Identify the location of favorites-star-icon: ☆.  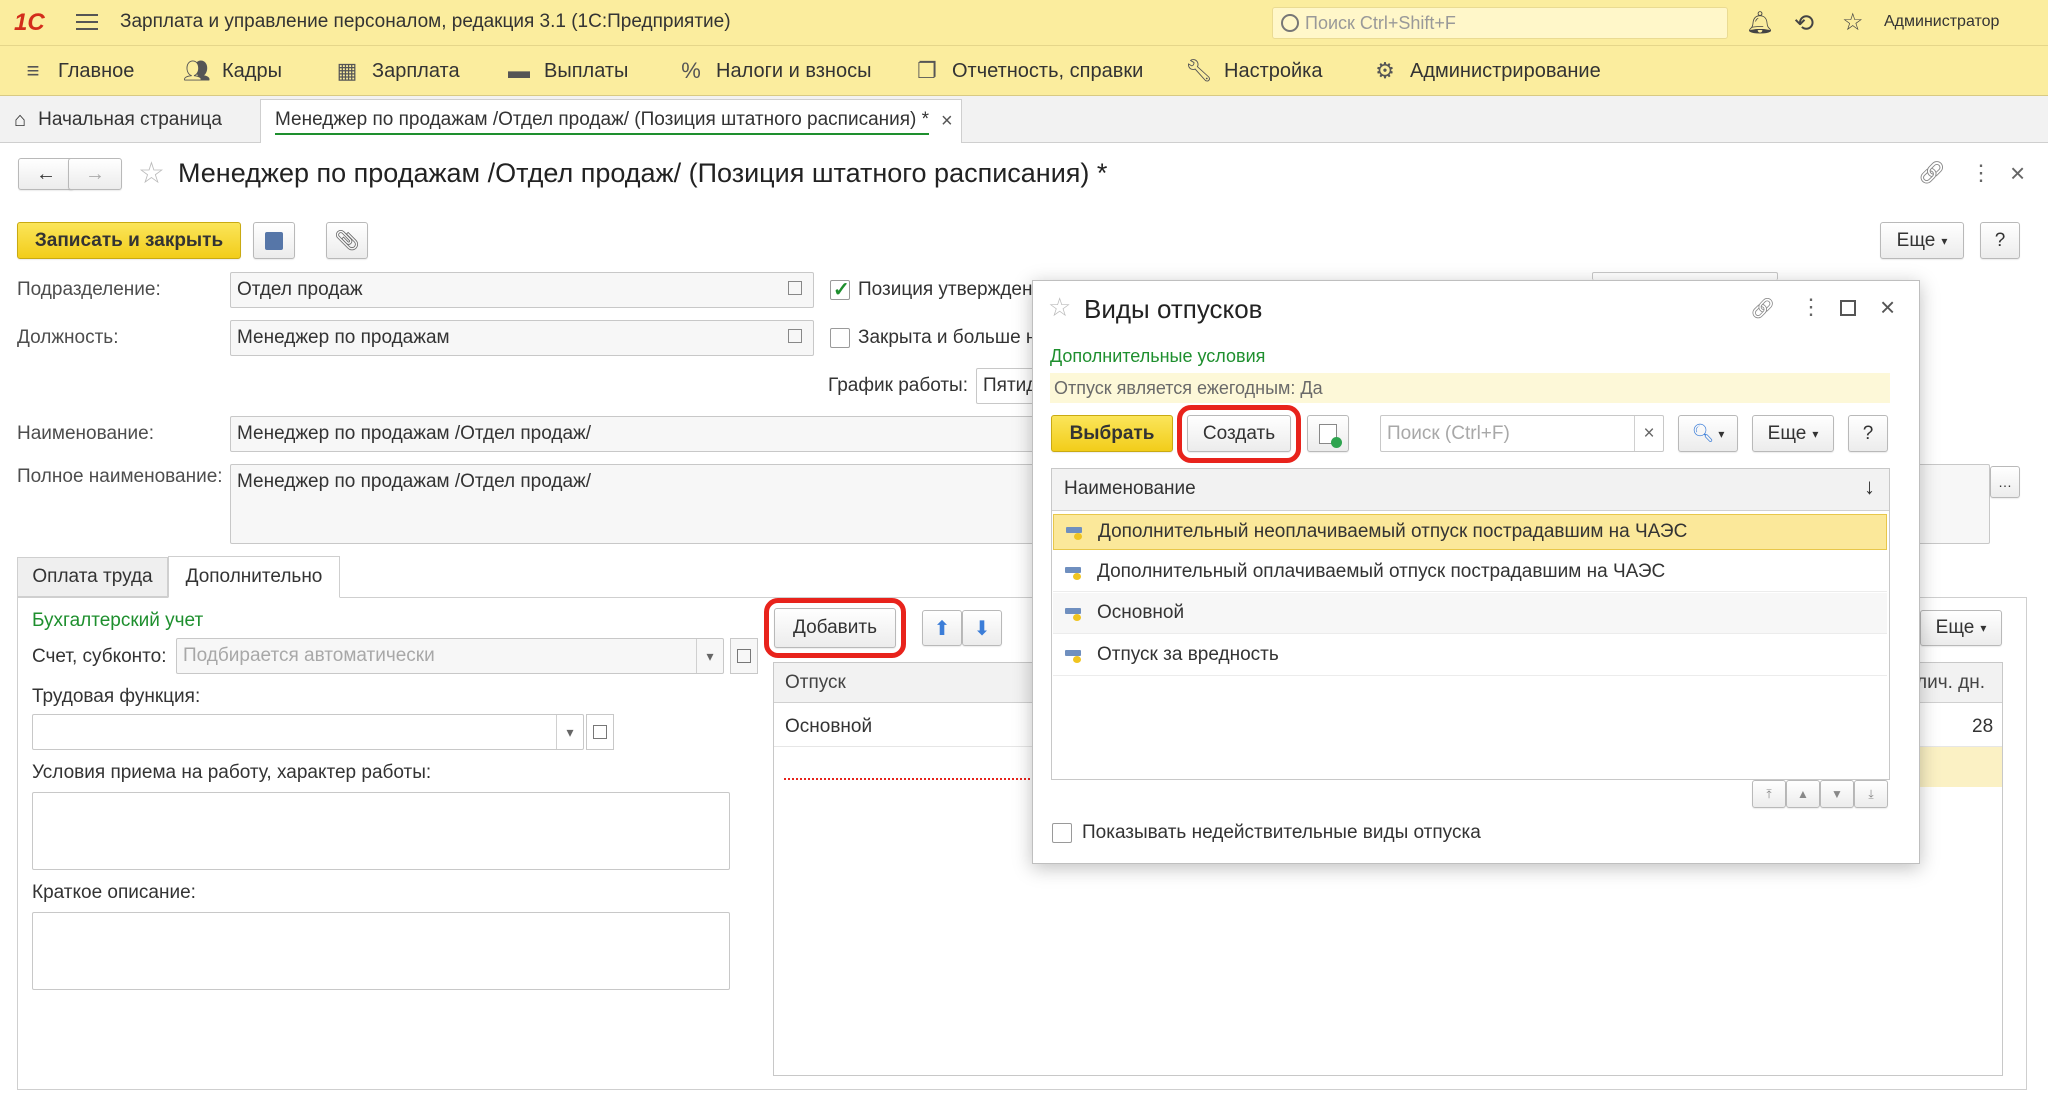
(1855, 22).